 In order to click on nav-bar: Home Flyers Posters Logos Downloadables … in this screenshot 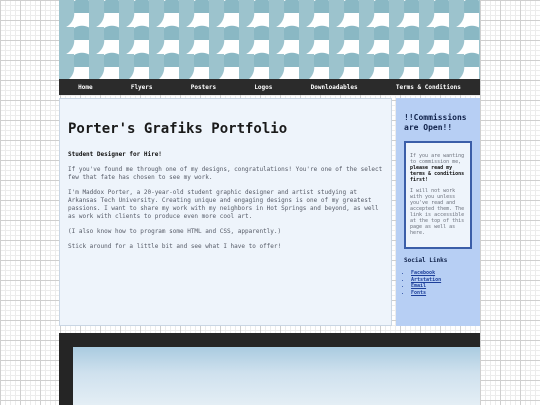, I will do `click(269, 87)`.